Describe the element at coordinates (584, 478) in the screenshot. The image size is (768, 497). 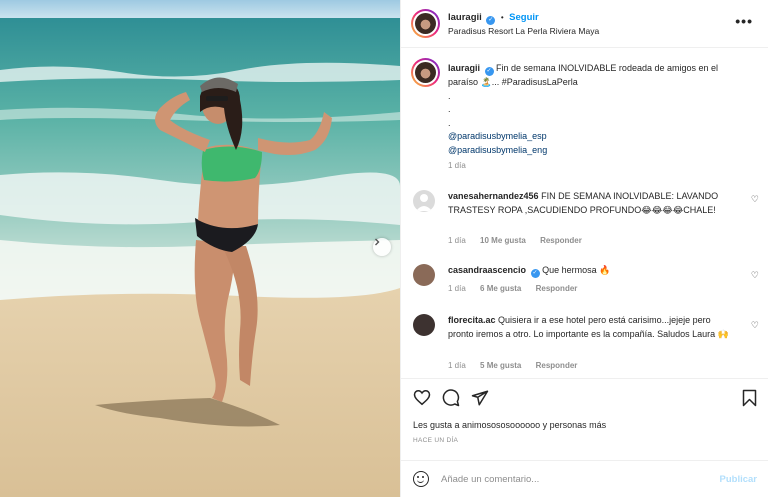
I see `add-comment-bar: Añade un comentario... Publicar` at that location.